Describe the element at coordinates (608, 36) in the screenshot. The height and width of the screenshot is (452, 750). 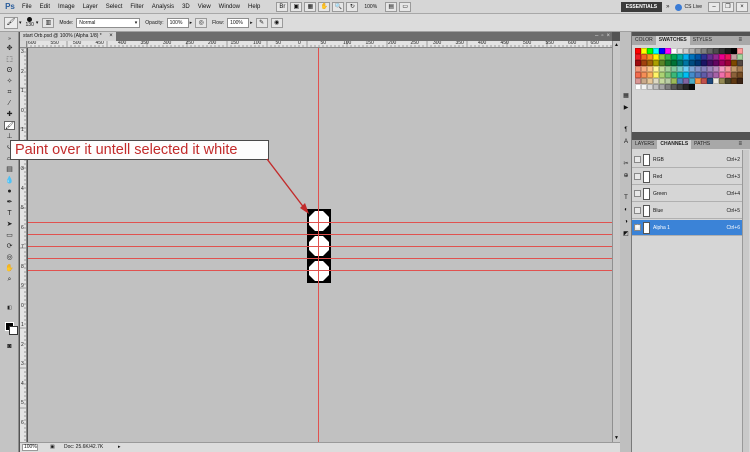
I see `doc-close-icon: ×` at that location.